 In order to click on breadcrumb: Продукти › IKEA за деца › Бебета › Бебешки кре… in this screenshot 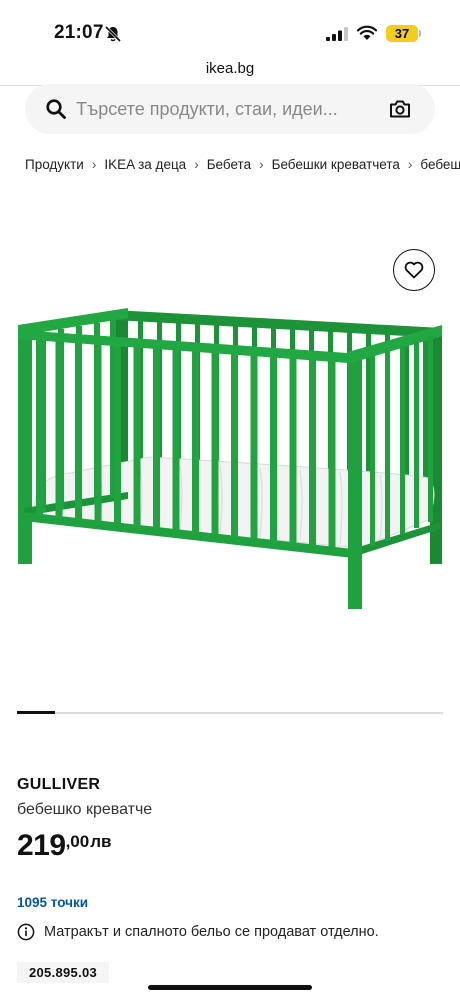, I will do `click(242, 167)`.